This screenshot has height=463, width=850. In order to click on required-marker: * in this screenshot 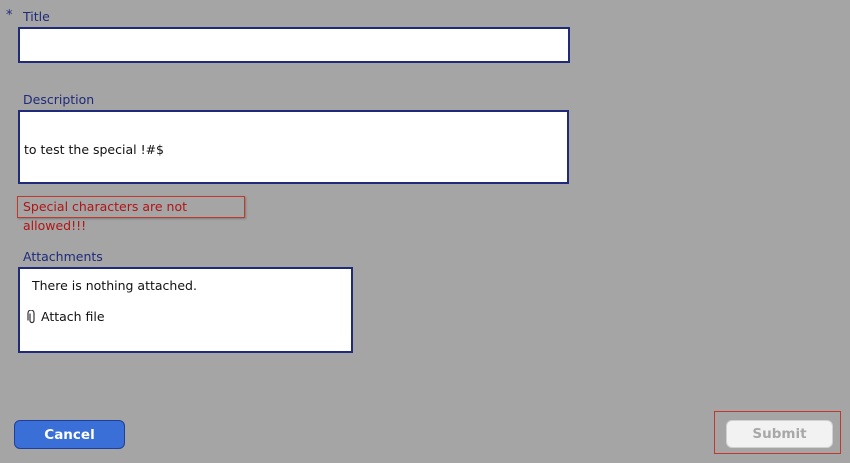, I will do `click(9, 15)`.